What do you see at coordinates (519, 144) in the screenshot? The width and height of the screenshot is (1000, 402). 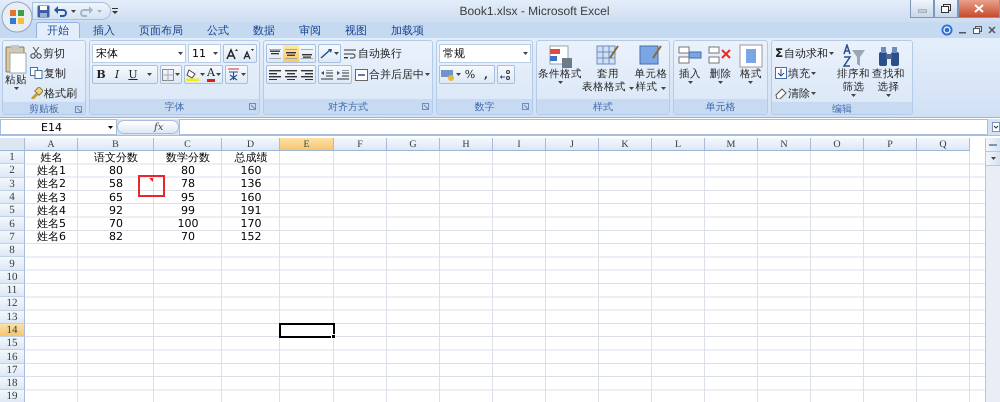 I see `column-header: I` at bounding box center [519, 144].